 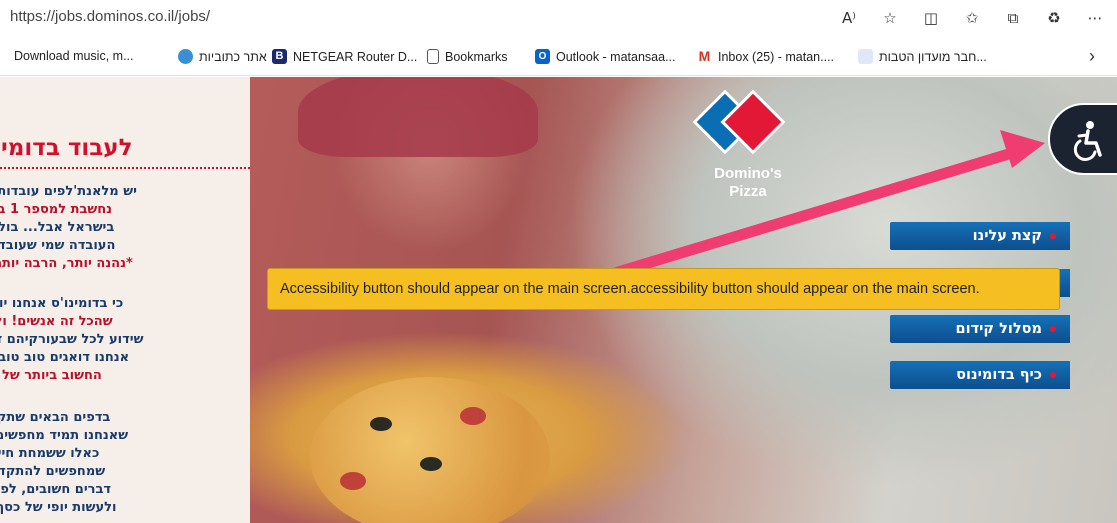 What do you see at coordinates (58, 245) in the screenshot?
I see `text-line: העובדה שמי שעובד בדומינו` at bounding box center [58, 245].